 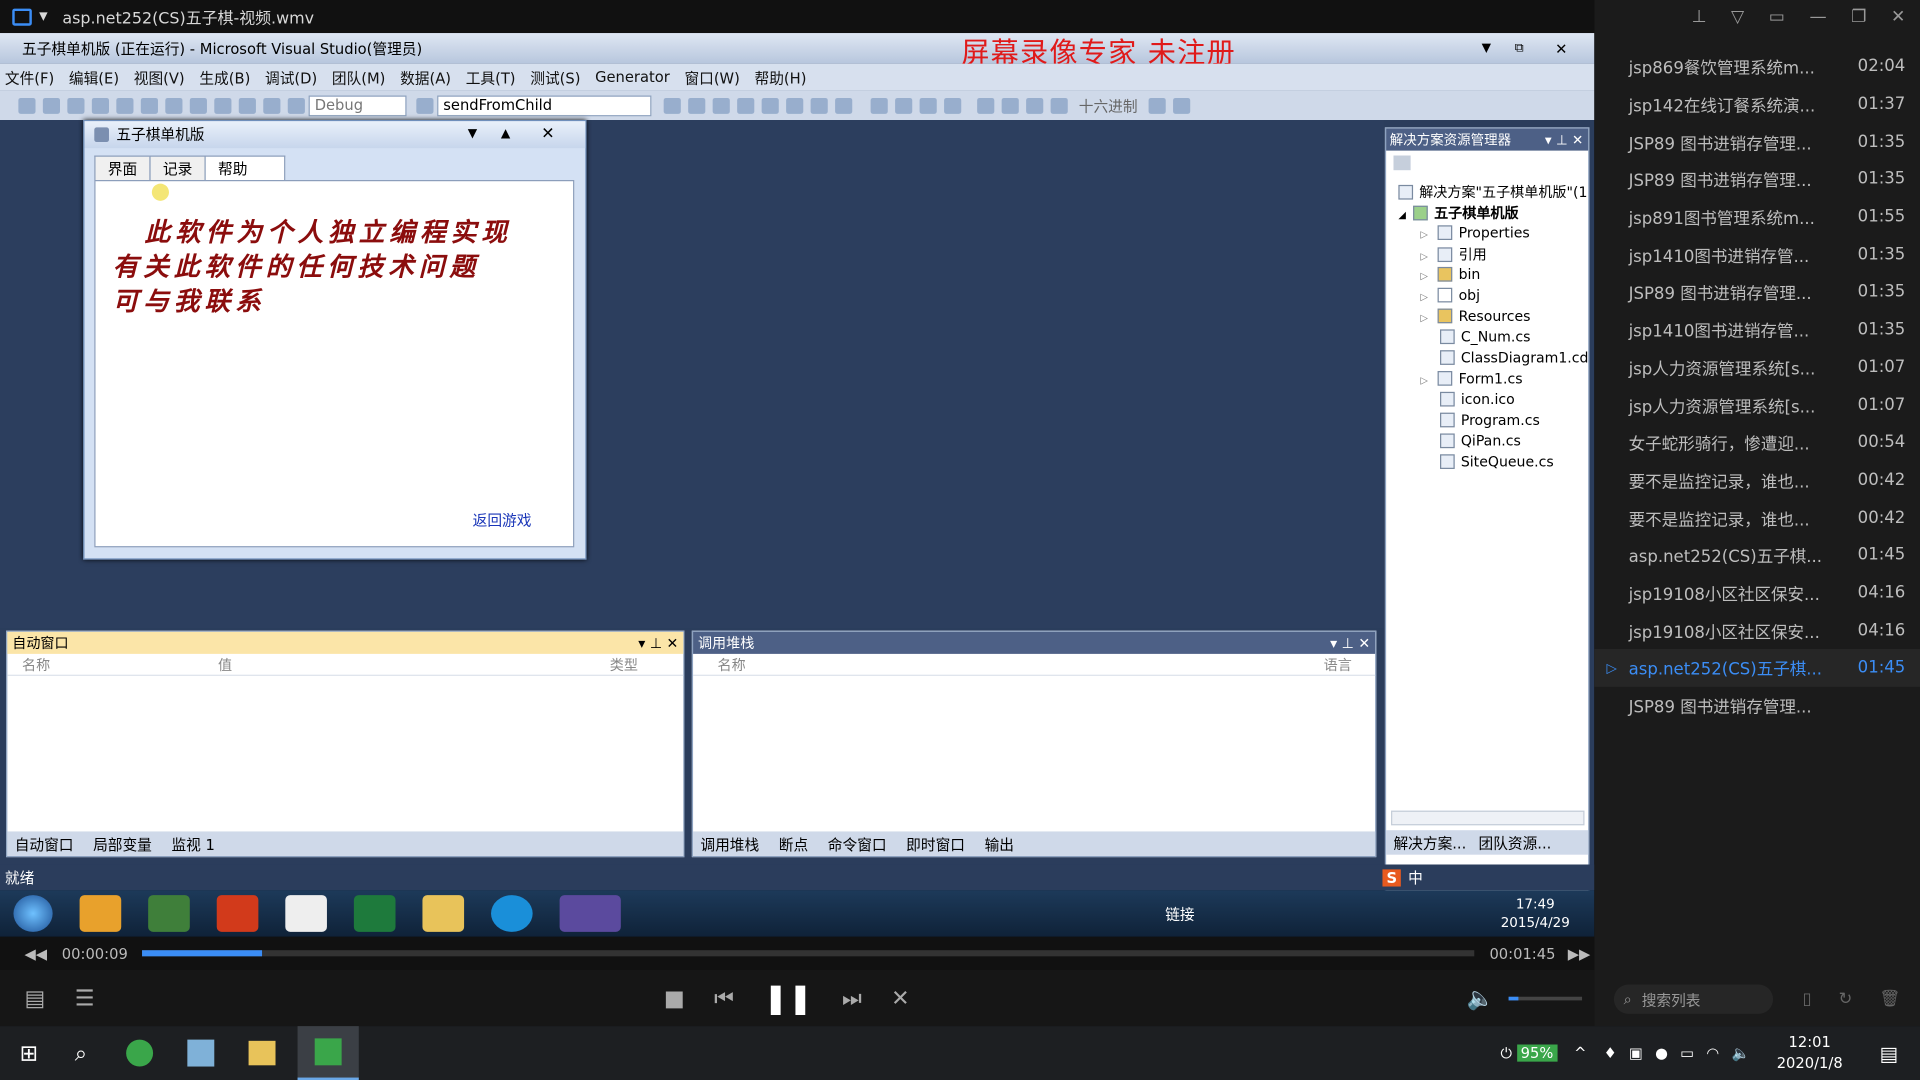 What do you see at coordinates (1474, 234) in the screenshot?
I see `tree-item: ▷ Properties` at bounding box center [1474, 234].